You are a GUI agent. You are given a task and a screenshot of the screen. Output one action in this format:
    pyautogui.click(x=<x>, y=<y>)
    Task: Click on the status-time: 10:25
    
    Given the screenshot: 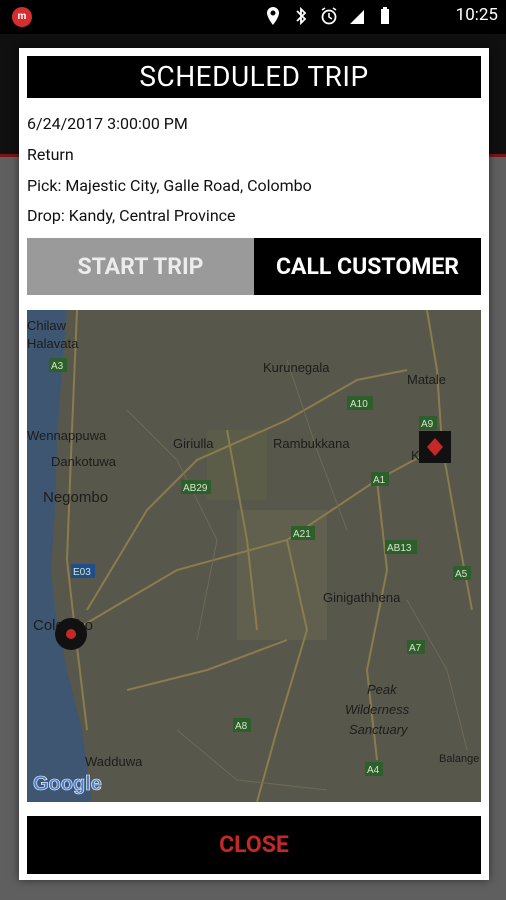 What is the action you would take?
    pyautogui.click(x=476, y=15)
    